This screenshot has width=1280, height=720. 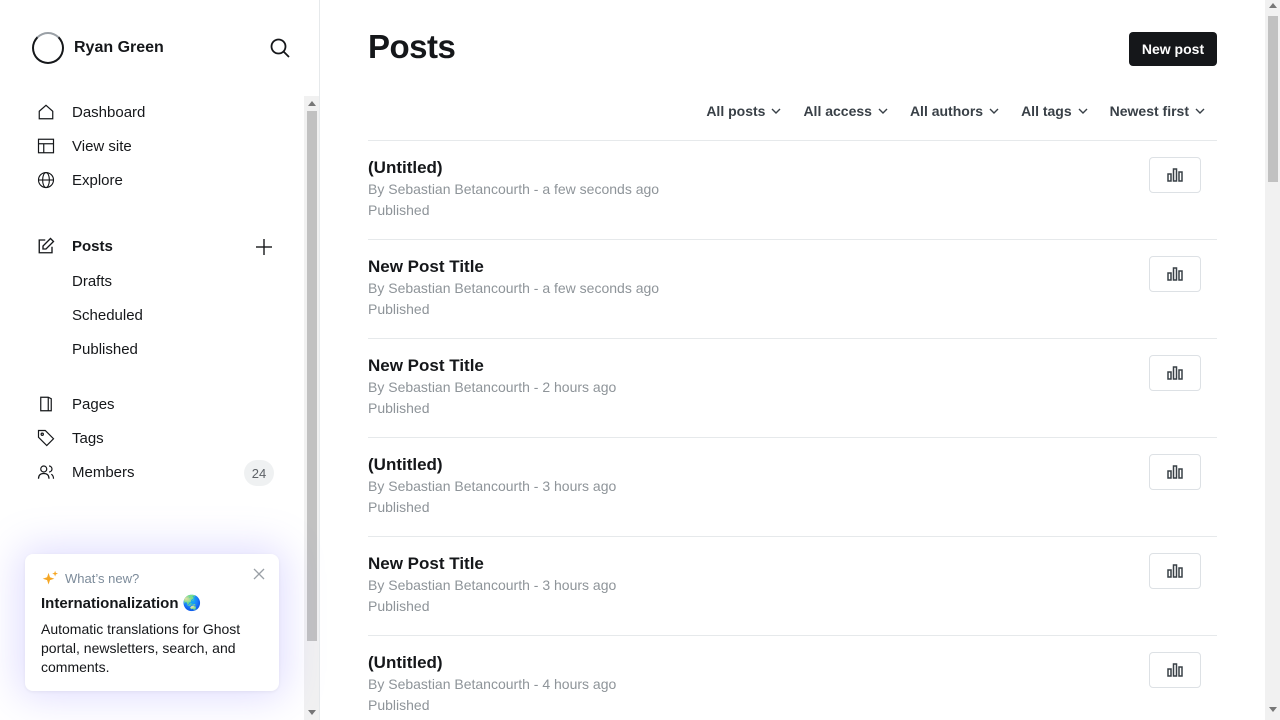 What do you see at coordinates (46, 146) in the screenshot?
I see `layout-icon` at bounding box center [46, 146].